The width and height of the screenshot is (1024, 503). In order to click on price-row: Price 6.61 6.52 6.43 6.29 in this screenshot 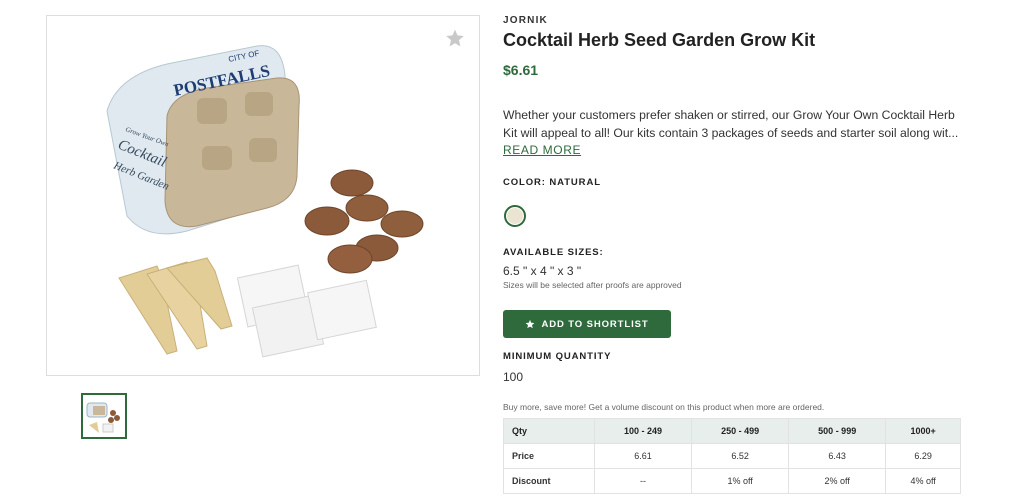, I will do `click(732, 456)`.